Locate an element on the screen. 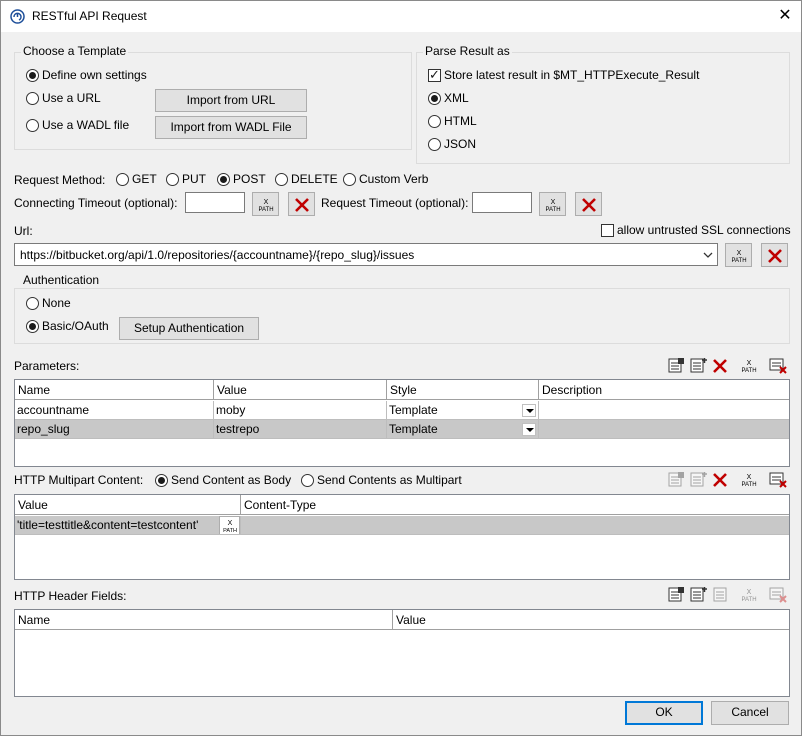  url-clear-button is located at coordinates (774, 255).